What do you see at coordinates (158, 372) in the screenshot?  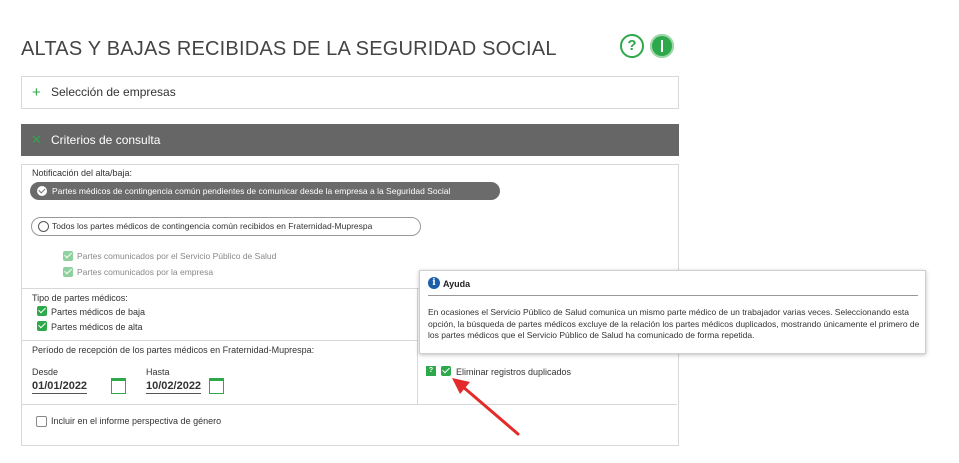 I see `to-label: Hasta` at bounding box center [158, 372].